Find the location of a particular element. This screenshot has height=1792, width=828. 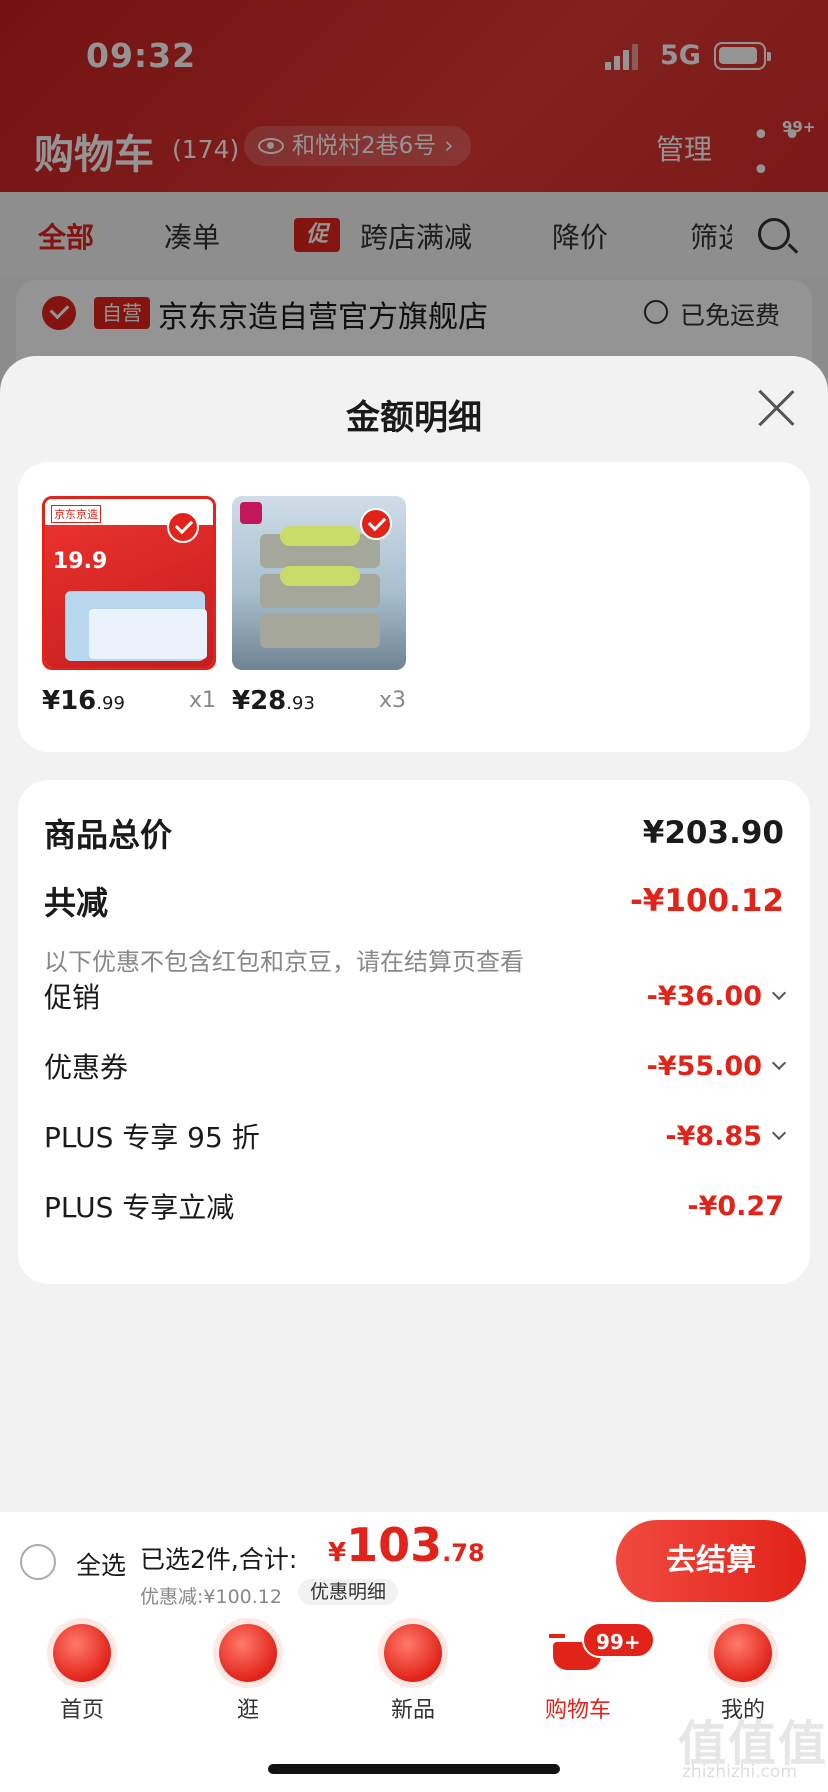

discount-row-coupon: 优惠券 -¥55.00 is located at coordinates (415, 1066).